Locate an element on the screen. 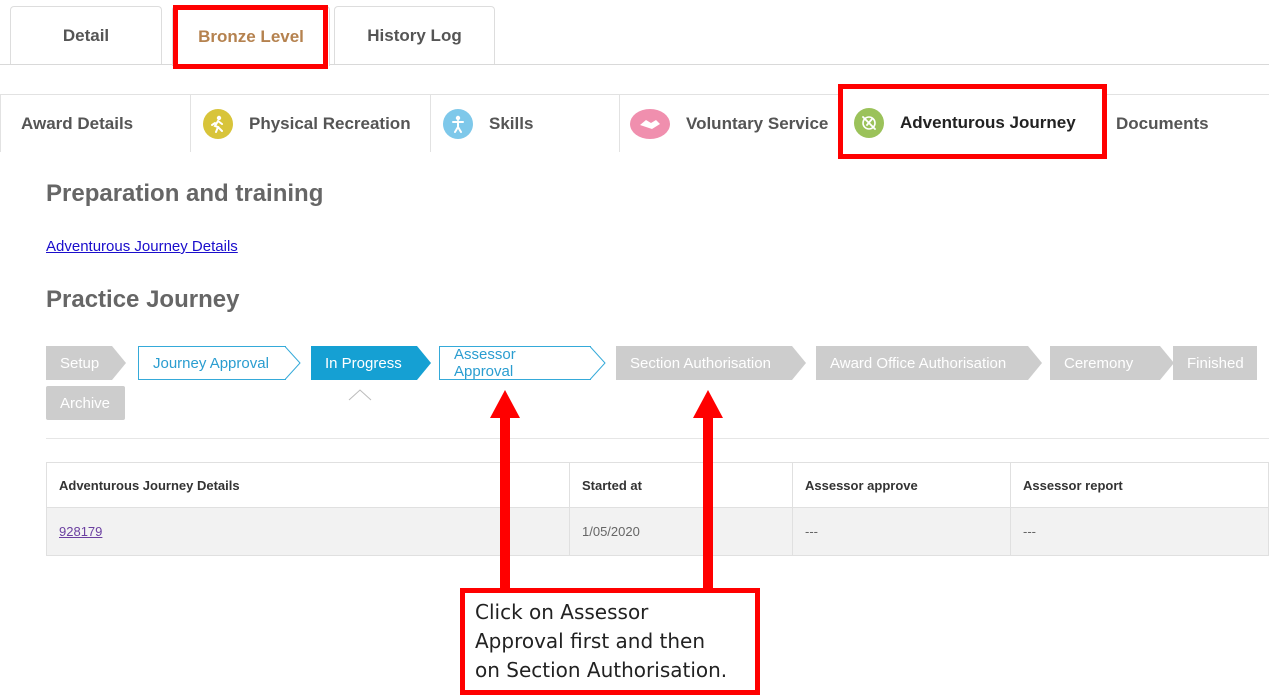 The height and width of the screenshot is (697, 1269). highlight-box-adventurous is located at coordinates (972, 121).